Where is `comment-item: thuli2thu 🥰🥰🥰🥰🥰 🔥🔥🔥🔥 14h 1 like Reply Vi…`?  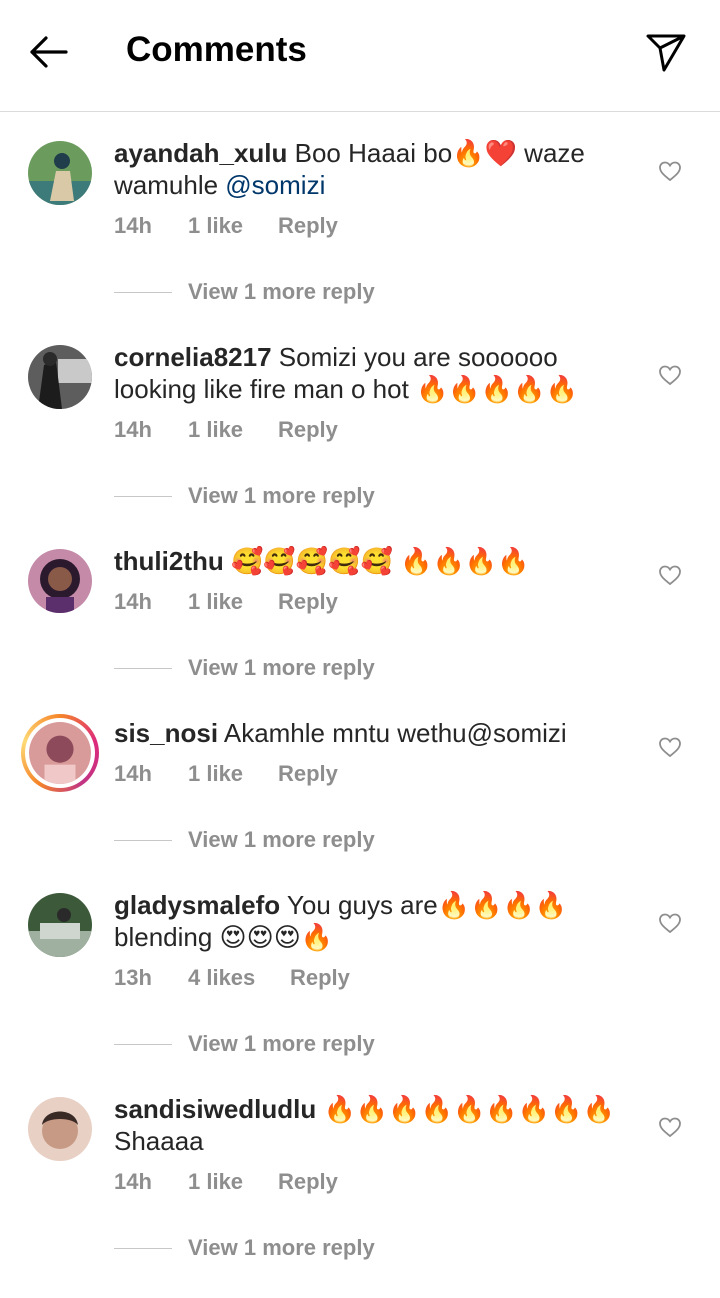
comment-item: thuli2thu 🥰🥰🥰🥰🥰 🔥🔥🔥🔥 14h 1 like Reply Vi… is located at coordinates (360, 607).